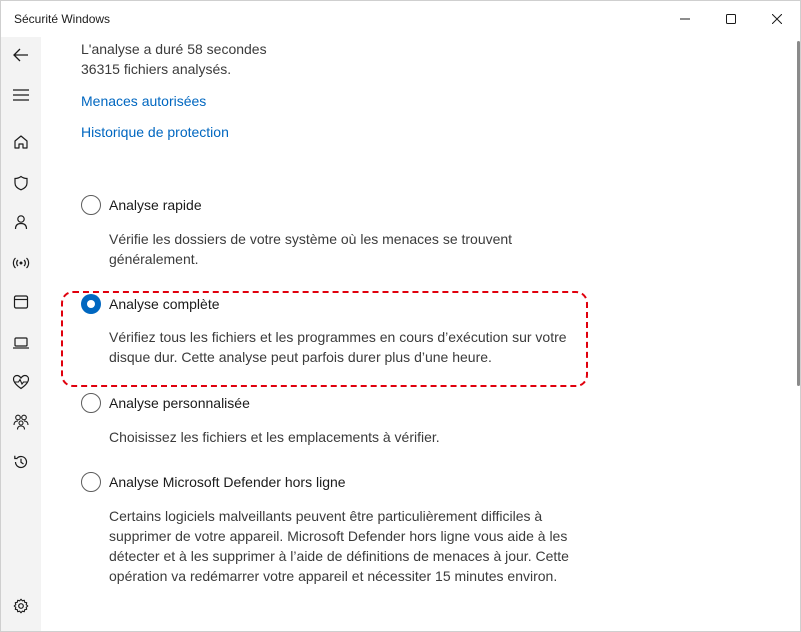  I want to click on network-icon, so click(21, 263).